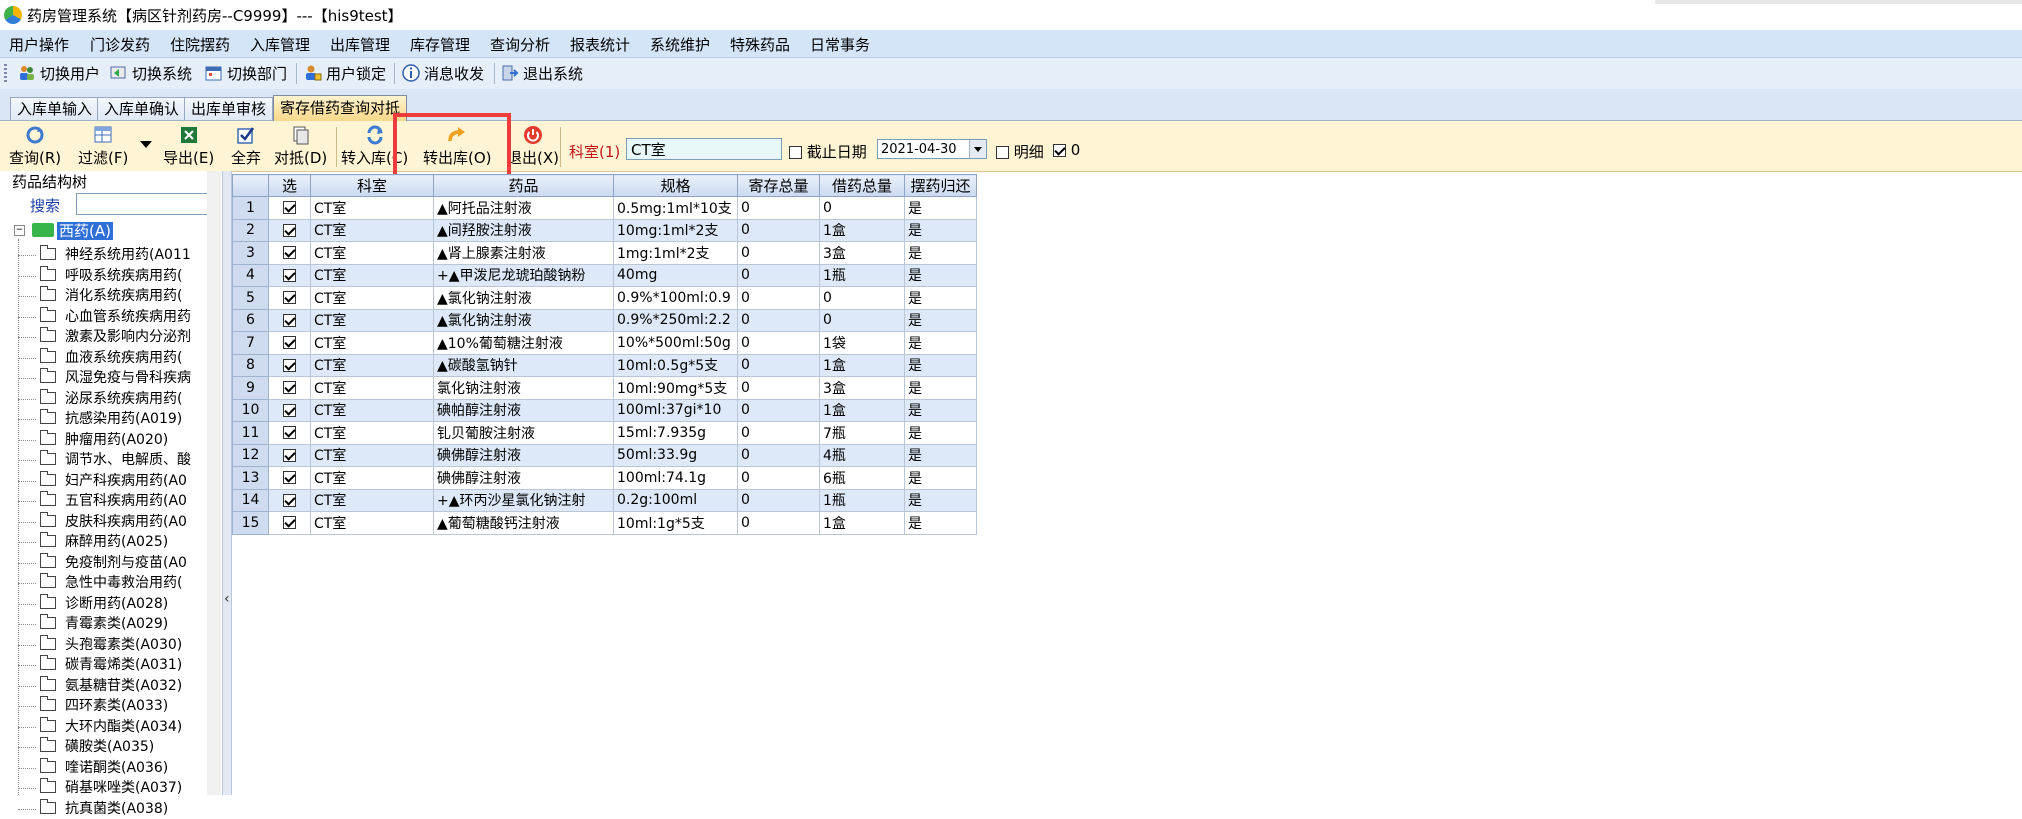 The height and width of the screenshot is (819, 2022). I want to click on tree-item: 泌尿系统疾病用药(, so click(111, 398).